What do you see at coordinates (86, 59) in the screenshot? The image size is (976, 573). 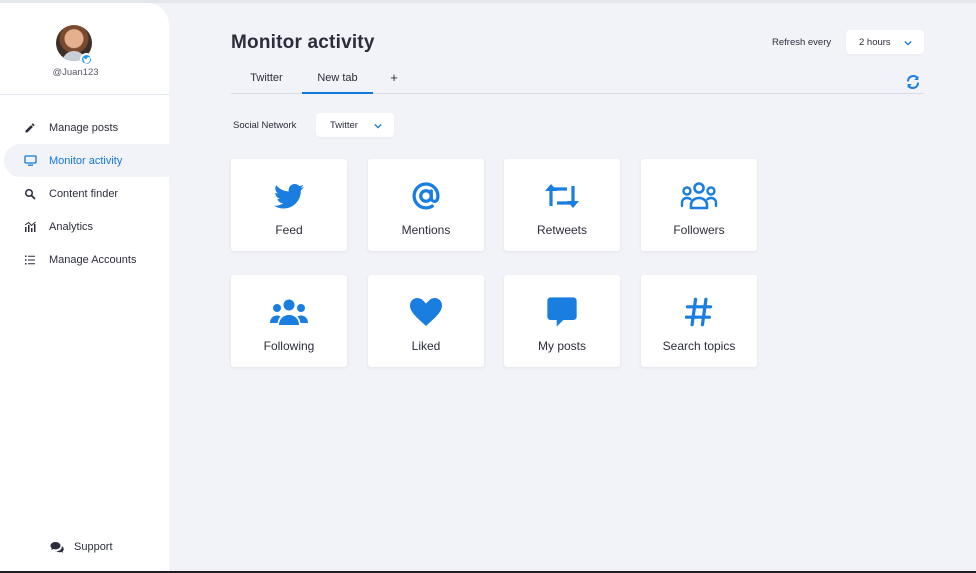 I see `twitter-badge-icon` at bounding box center [86, 59].